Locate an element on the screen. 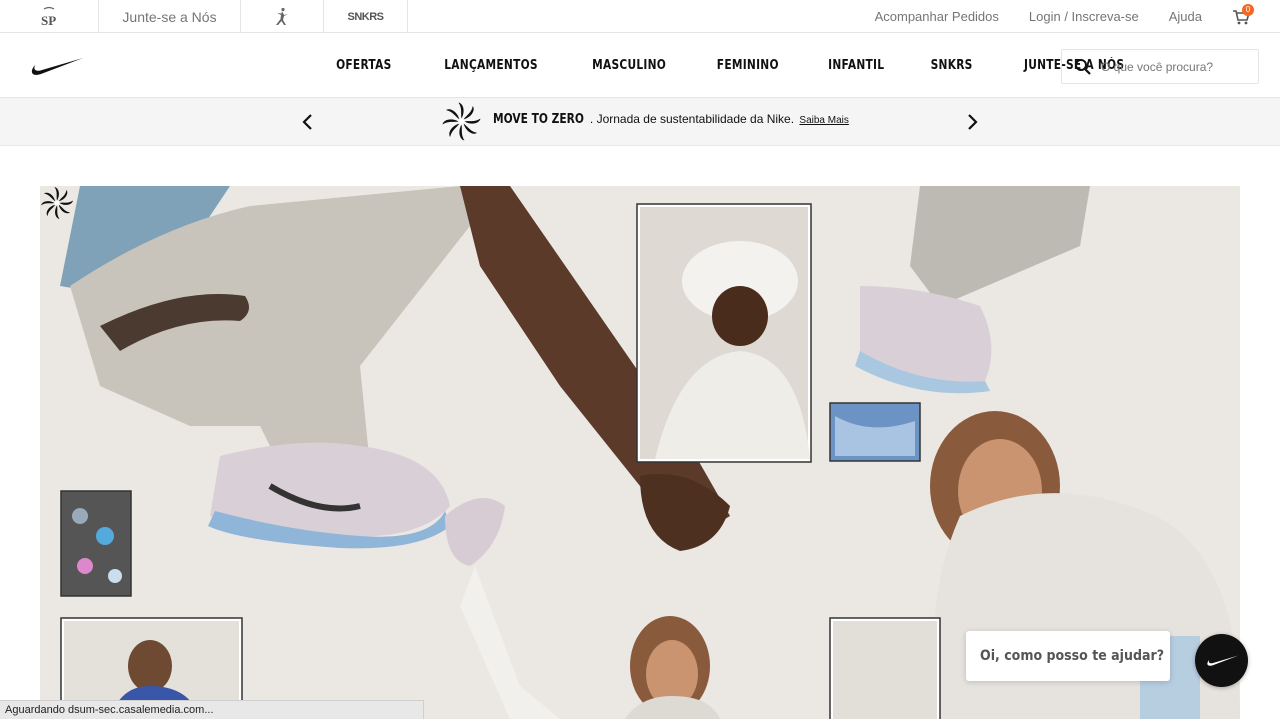 The image size is (1280, 719). jumpman-icon is located at coordinates (282, 16).